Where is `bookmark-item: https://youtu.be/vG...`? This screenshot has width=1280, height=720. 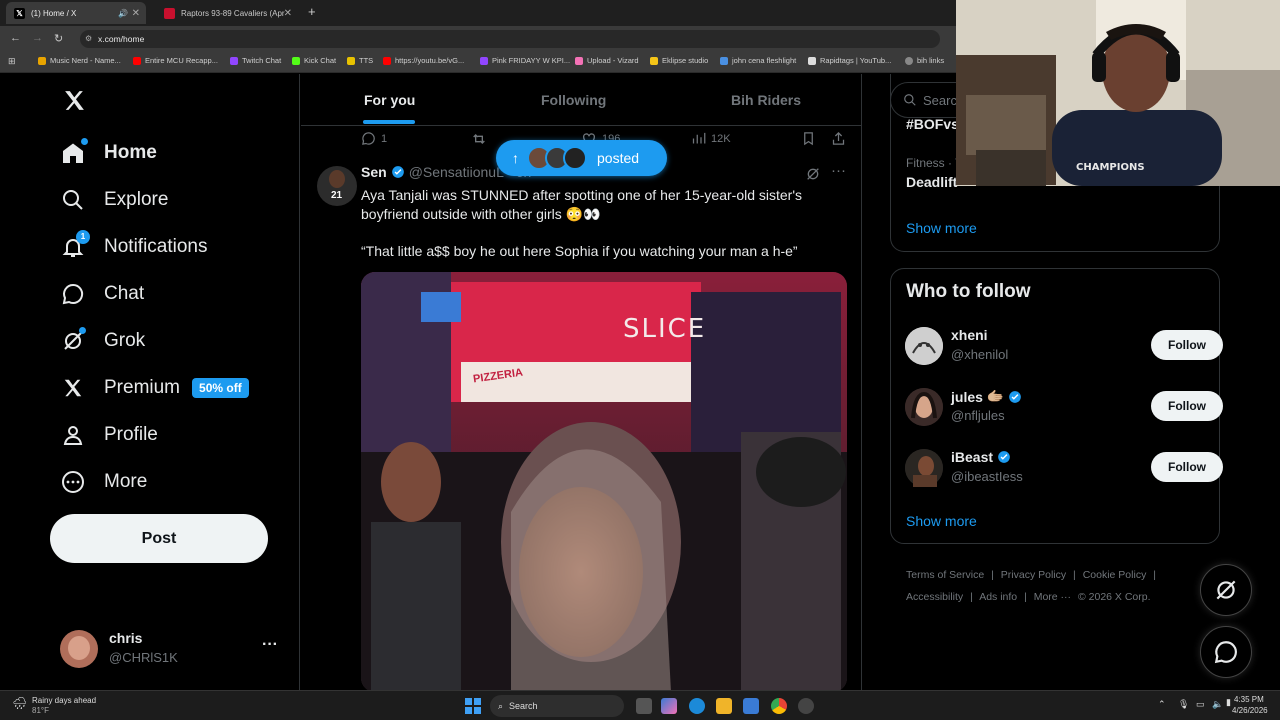
bookmark-item: https://youtu.be/vG... is located at coordinates (423, 60).